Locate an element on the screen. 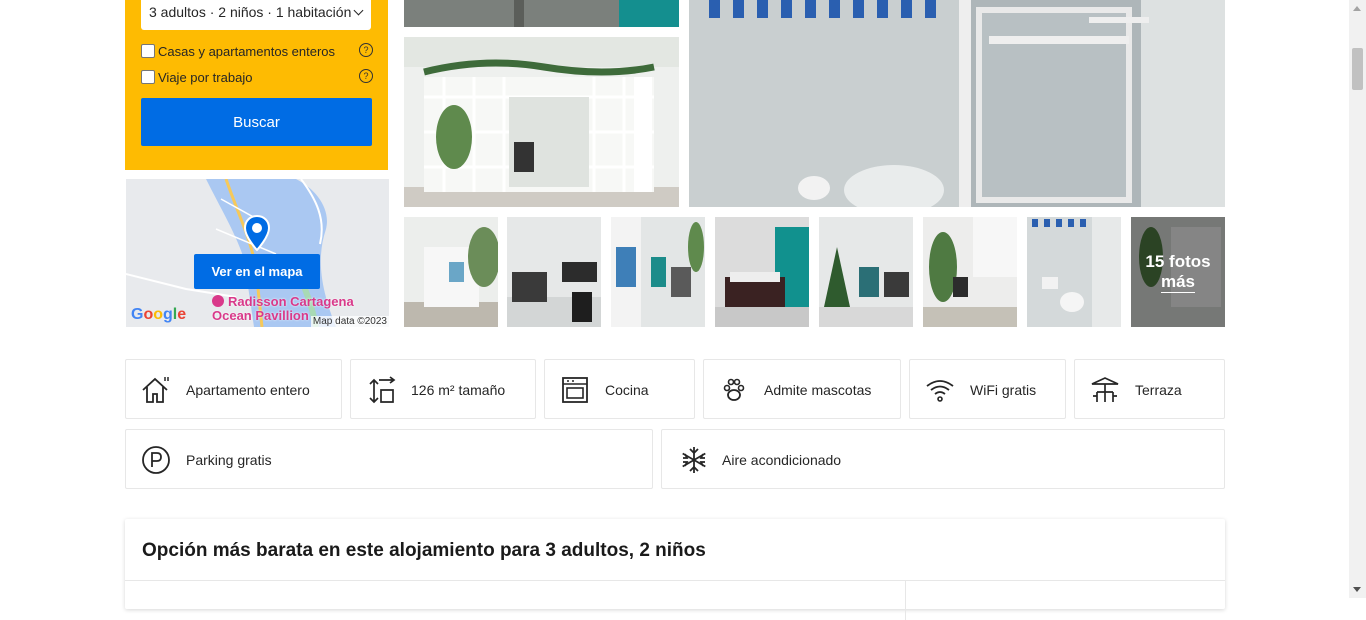 The width and height of the screenshot is (1366, 620). more-photos-overlay: 15 fotos más is located at coordinates (1178, 272).